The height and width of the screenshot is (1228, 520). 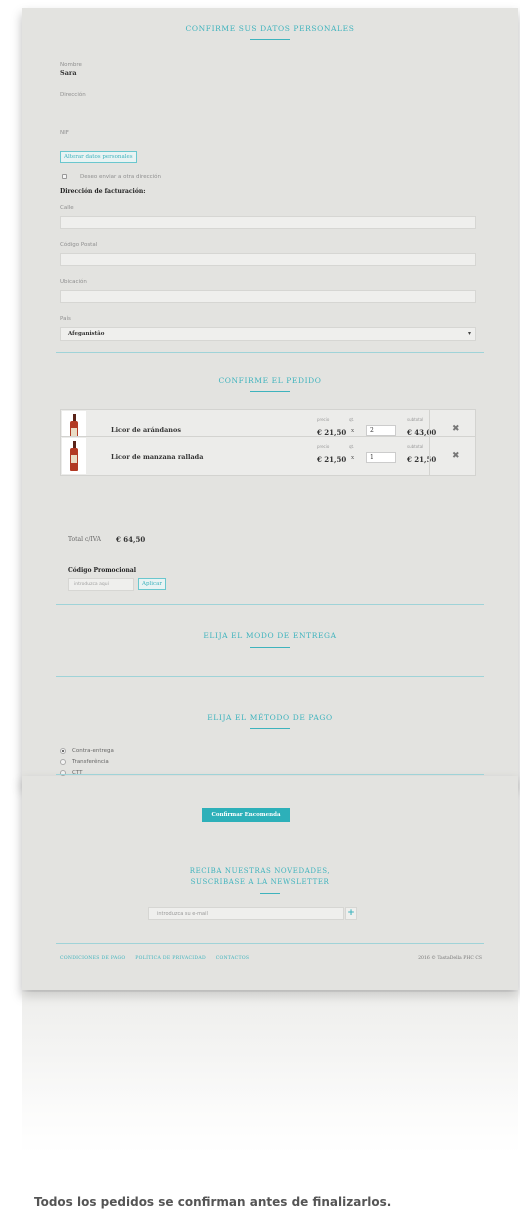 I want to click on chevron-down-icon: ▾, so click(x=469, y=333).